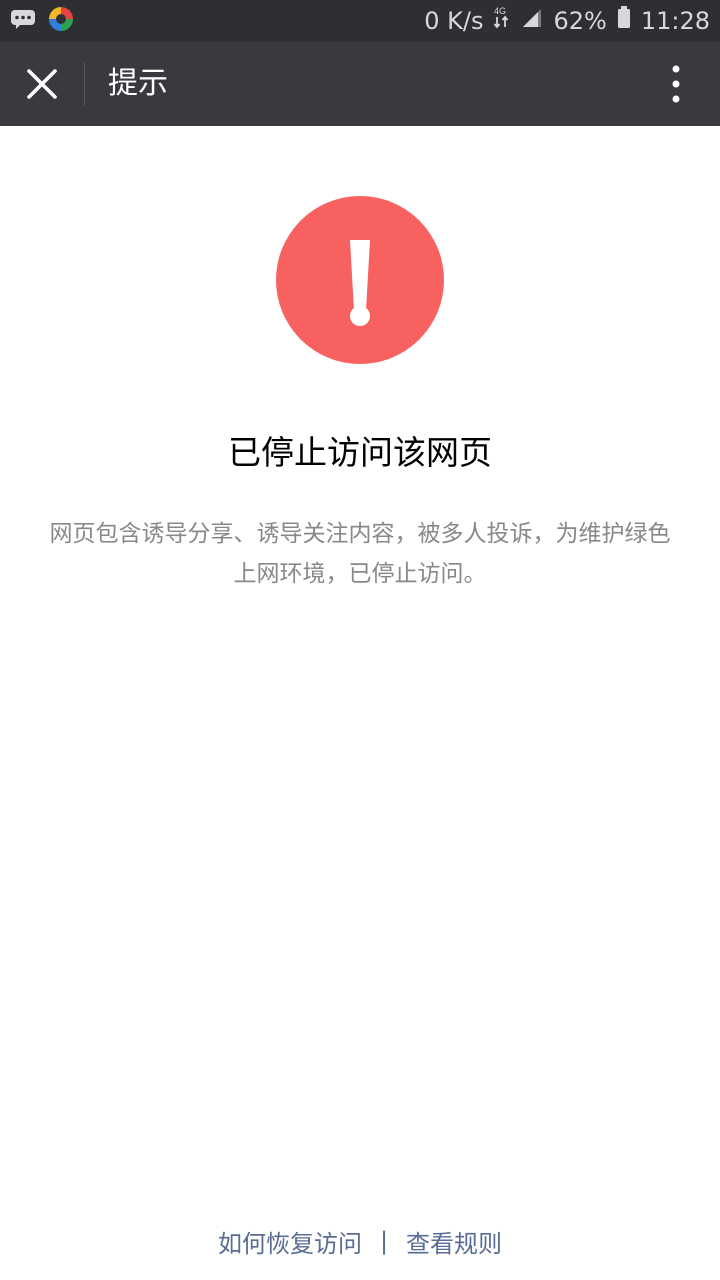 This screenshot has width=720, height=1280. Describe the element at coordinates (360, 280) in the screenshot. I see `warning-exclamation-icon` at that location.